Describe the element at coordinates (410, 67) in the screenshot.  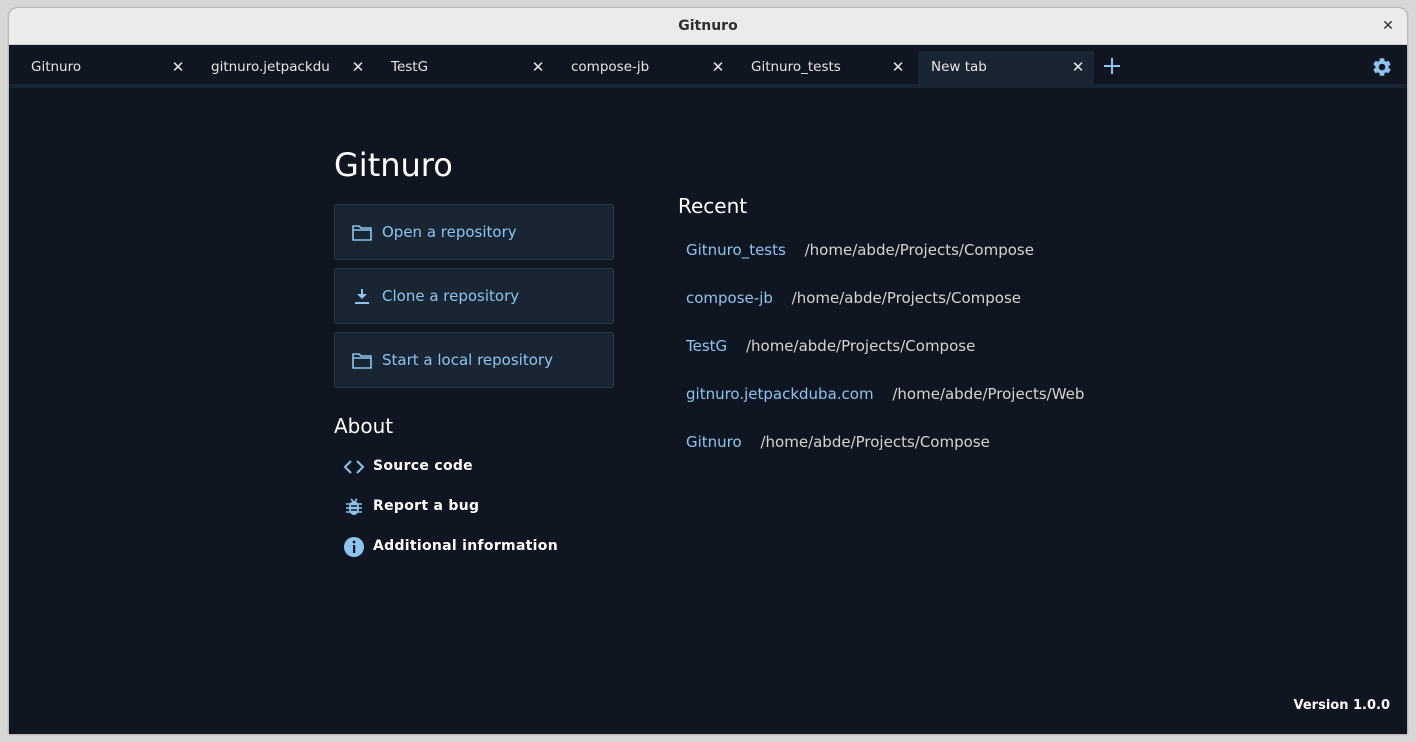
I see `tab-label: TestG` at that location.